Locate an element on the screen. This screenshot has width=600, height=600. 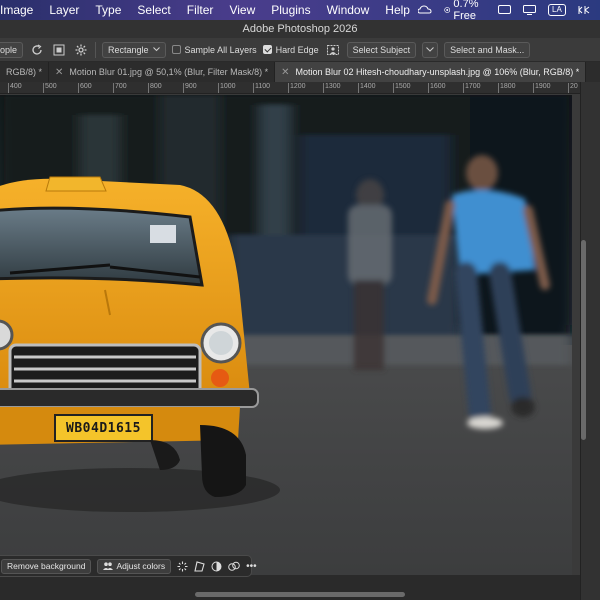
ruler-tick: 700 is located at coordinates (120, 88).